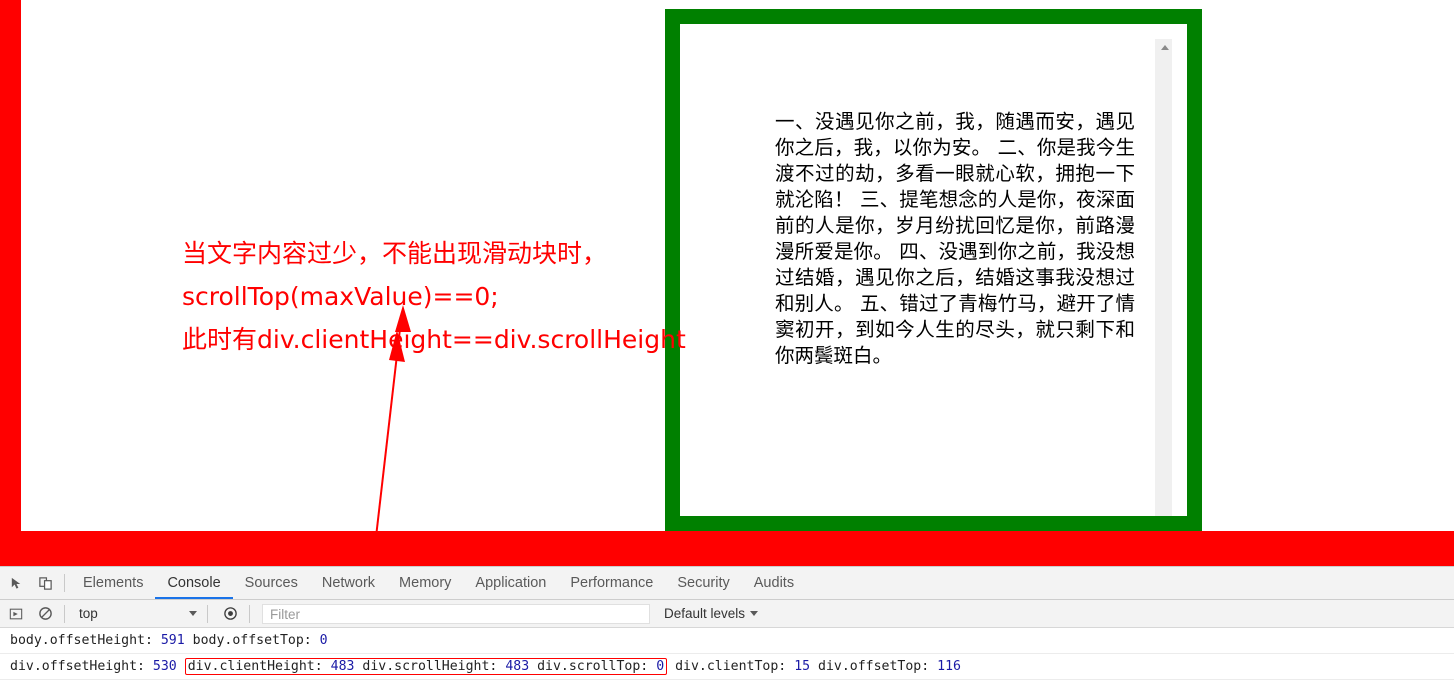 The width and height of the screenshot is (1454, 686). I want to click on device-toolbar-icon, so click(45, 583).